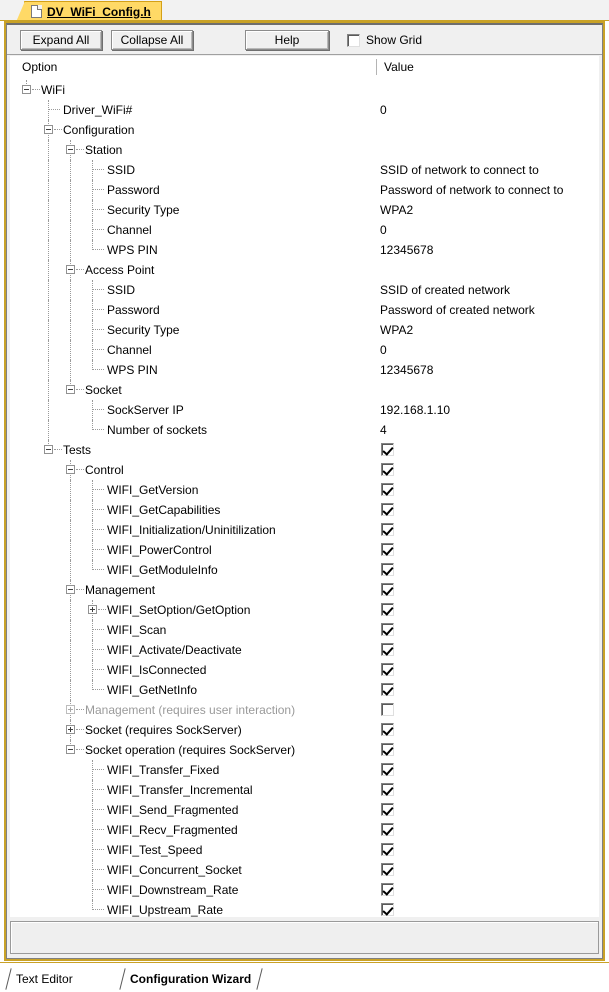 This screenshot has width=609, height=992. What do you see at coordinates (304, 150) in the screenshot?
I see `tree-row: Station` at bounding box center [304, 150].